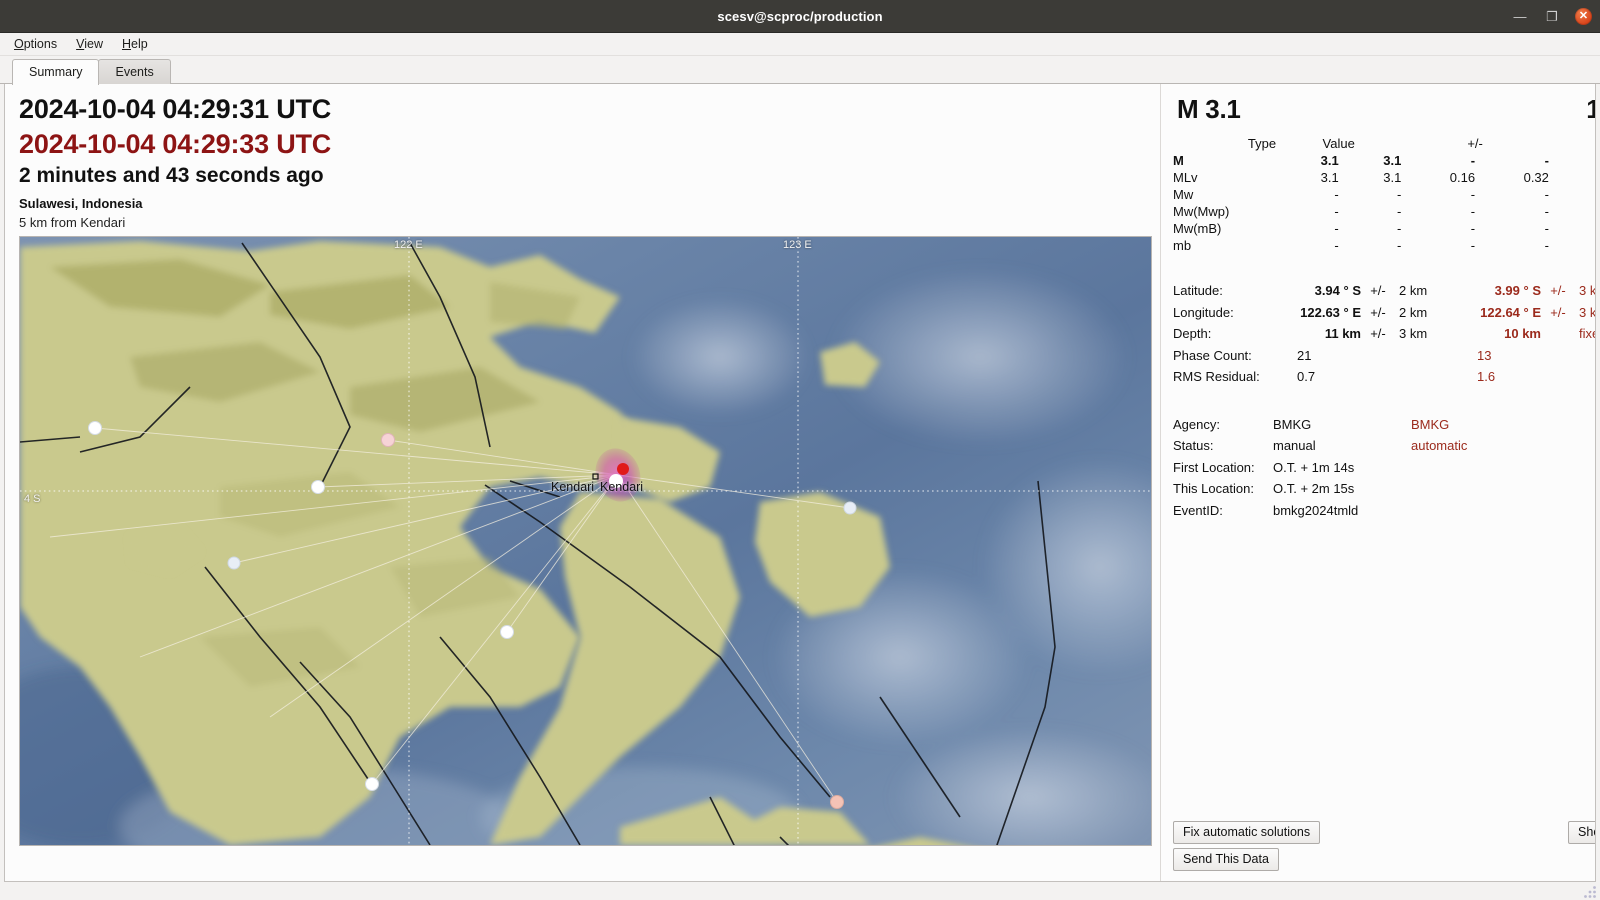 This screenshot has height=900, width=1600. Describe the element at coordinates (1572, 143) in the screenshot. I see `header-count: Count` at that location.